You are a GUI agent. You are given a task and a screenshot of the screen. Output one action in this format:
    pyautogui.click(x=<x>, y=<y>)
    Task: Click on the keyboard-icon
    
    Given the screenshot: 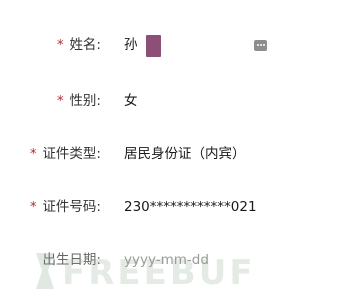 What is the action you would take?
    pyautogui.click(x=260, y=45)
    